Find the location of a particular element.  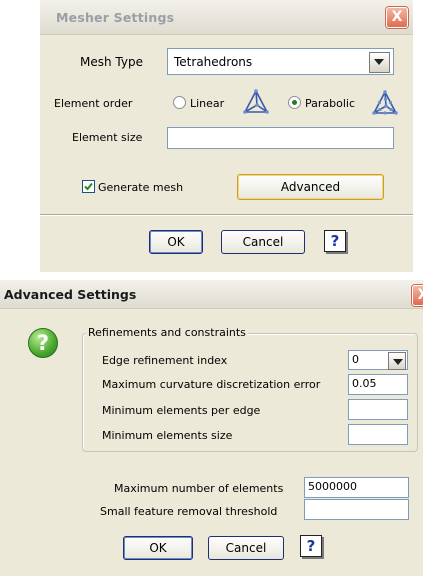

min-elements-size-input is located at coordinates (378, 434).